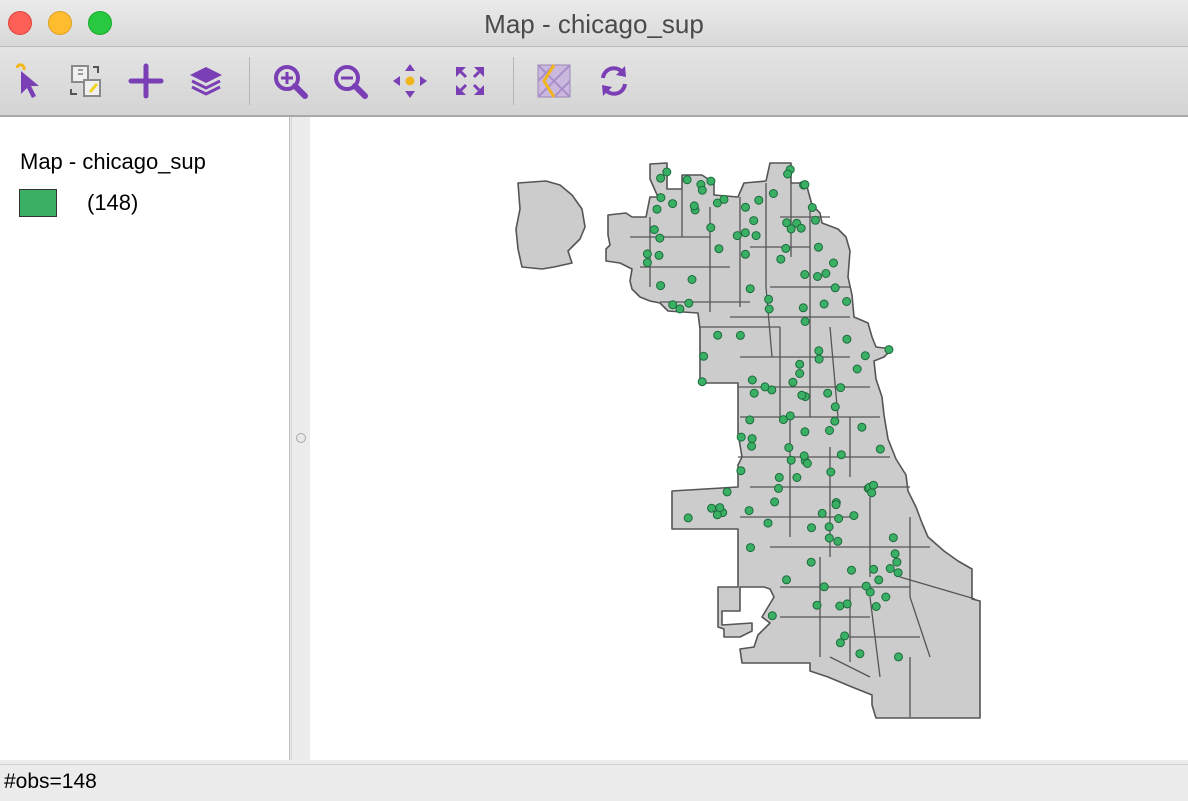 This screenshot has width=1188, height=801. Describe the element at coordinates (28, 81) in the screenshot. I see `select-tool-button` at that location.